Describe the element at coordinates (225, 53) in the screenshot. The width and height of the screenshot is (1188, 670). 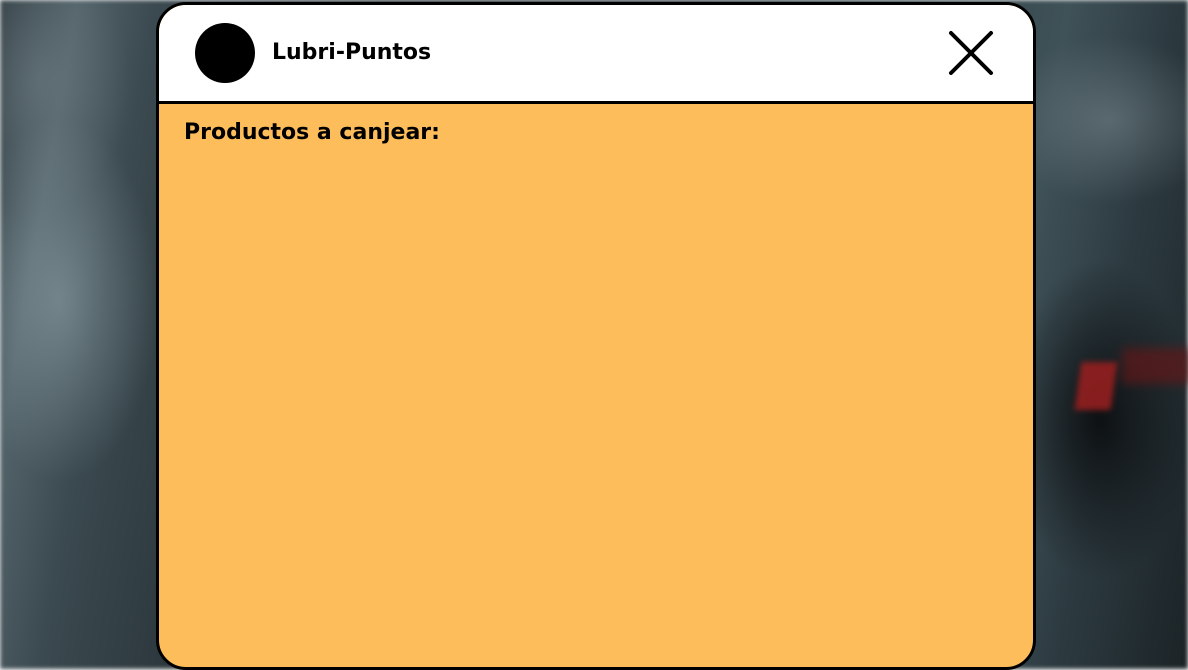
I see `circle-logo-icon` at that location.